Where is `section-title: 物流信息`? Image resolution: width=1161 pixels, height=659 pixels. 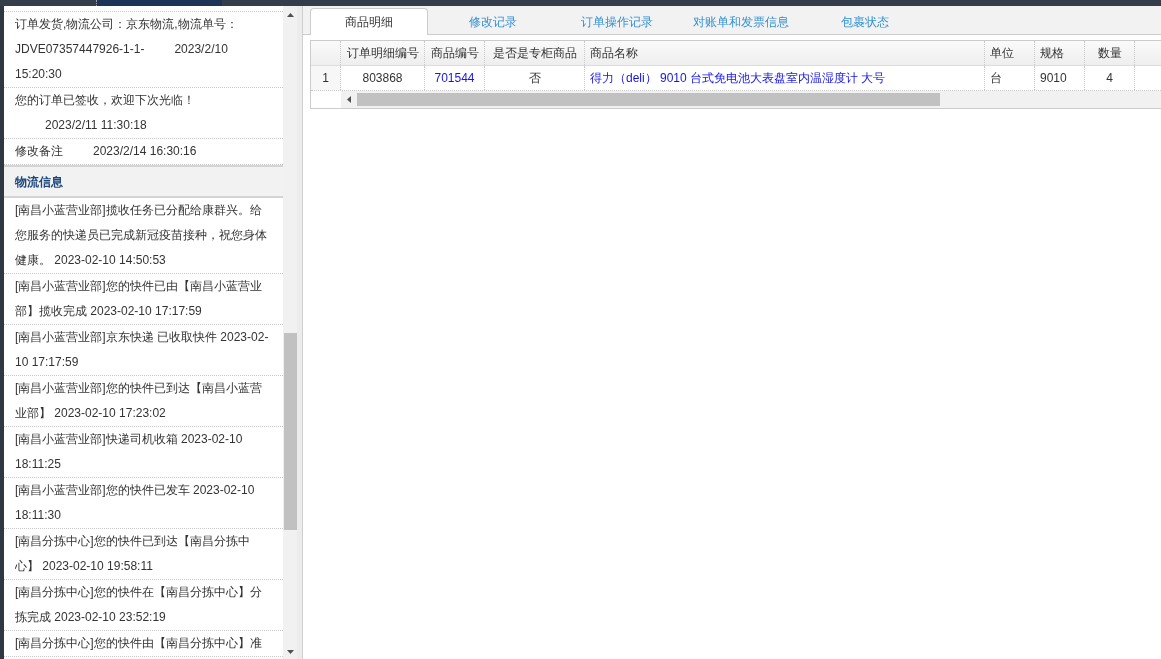
section-title: 物流信息 is located at coordinates (39, 182).